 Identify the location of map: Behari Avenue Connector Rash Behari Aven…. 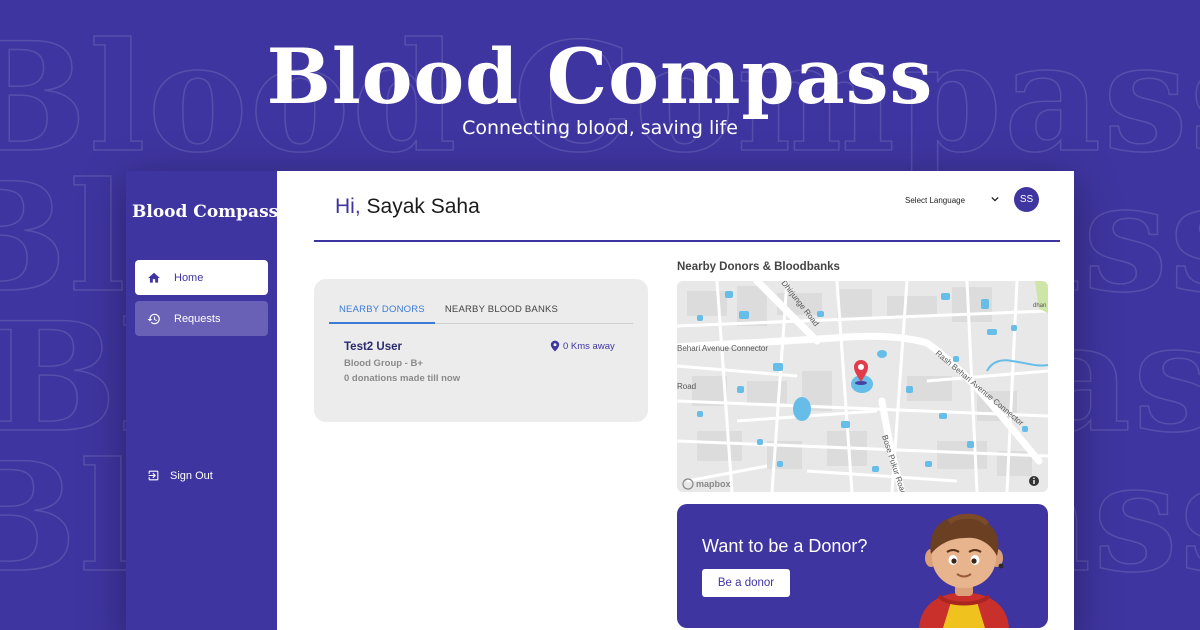
(862, 386).